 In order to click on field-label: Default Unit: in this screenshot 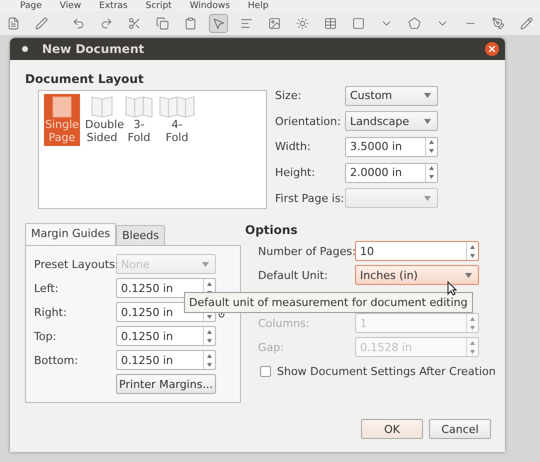, I will do `click(293, 275)`.